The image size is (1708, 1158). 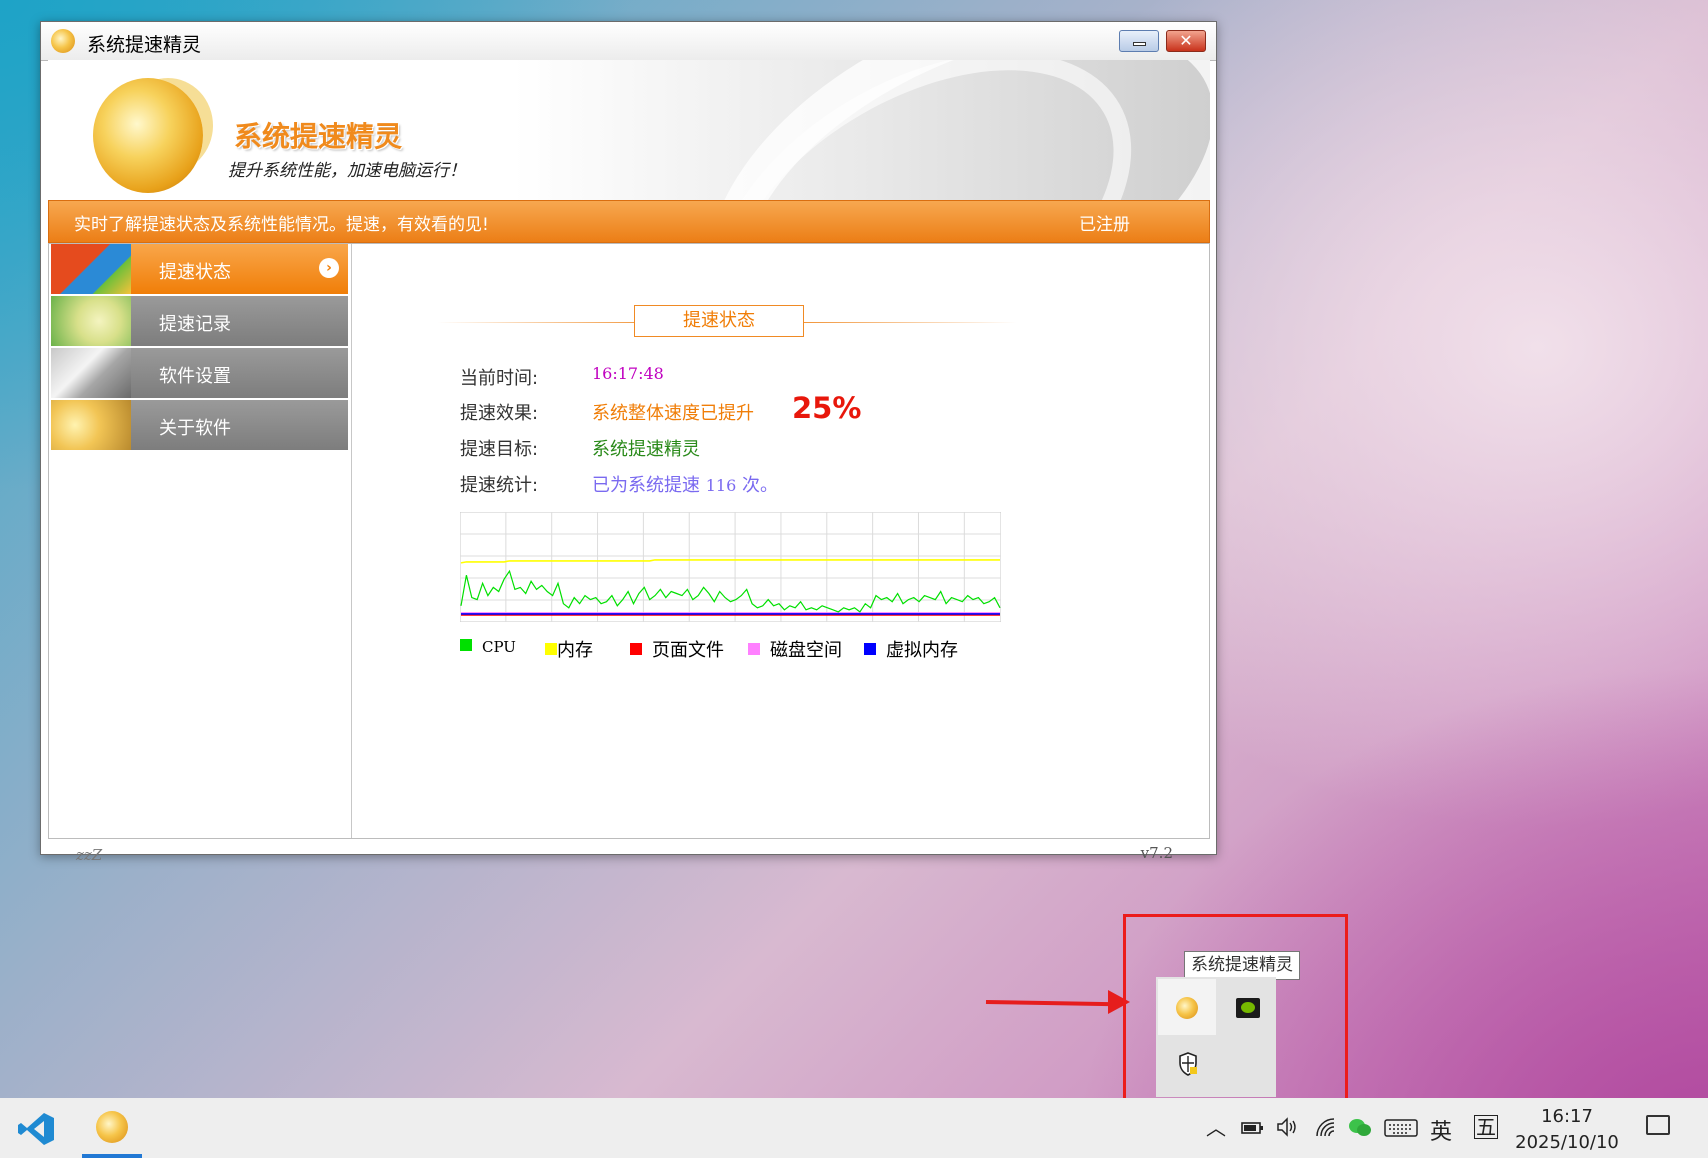 I want to click on header-banner: 系统提速精灵 提升系统性能，加速电脑运行！, so click(x=629, y=130).